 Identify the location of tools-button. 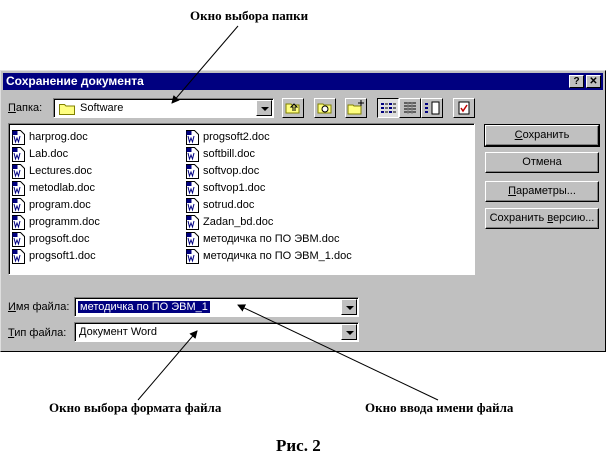
(464, 108).